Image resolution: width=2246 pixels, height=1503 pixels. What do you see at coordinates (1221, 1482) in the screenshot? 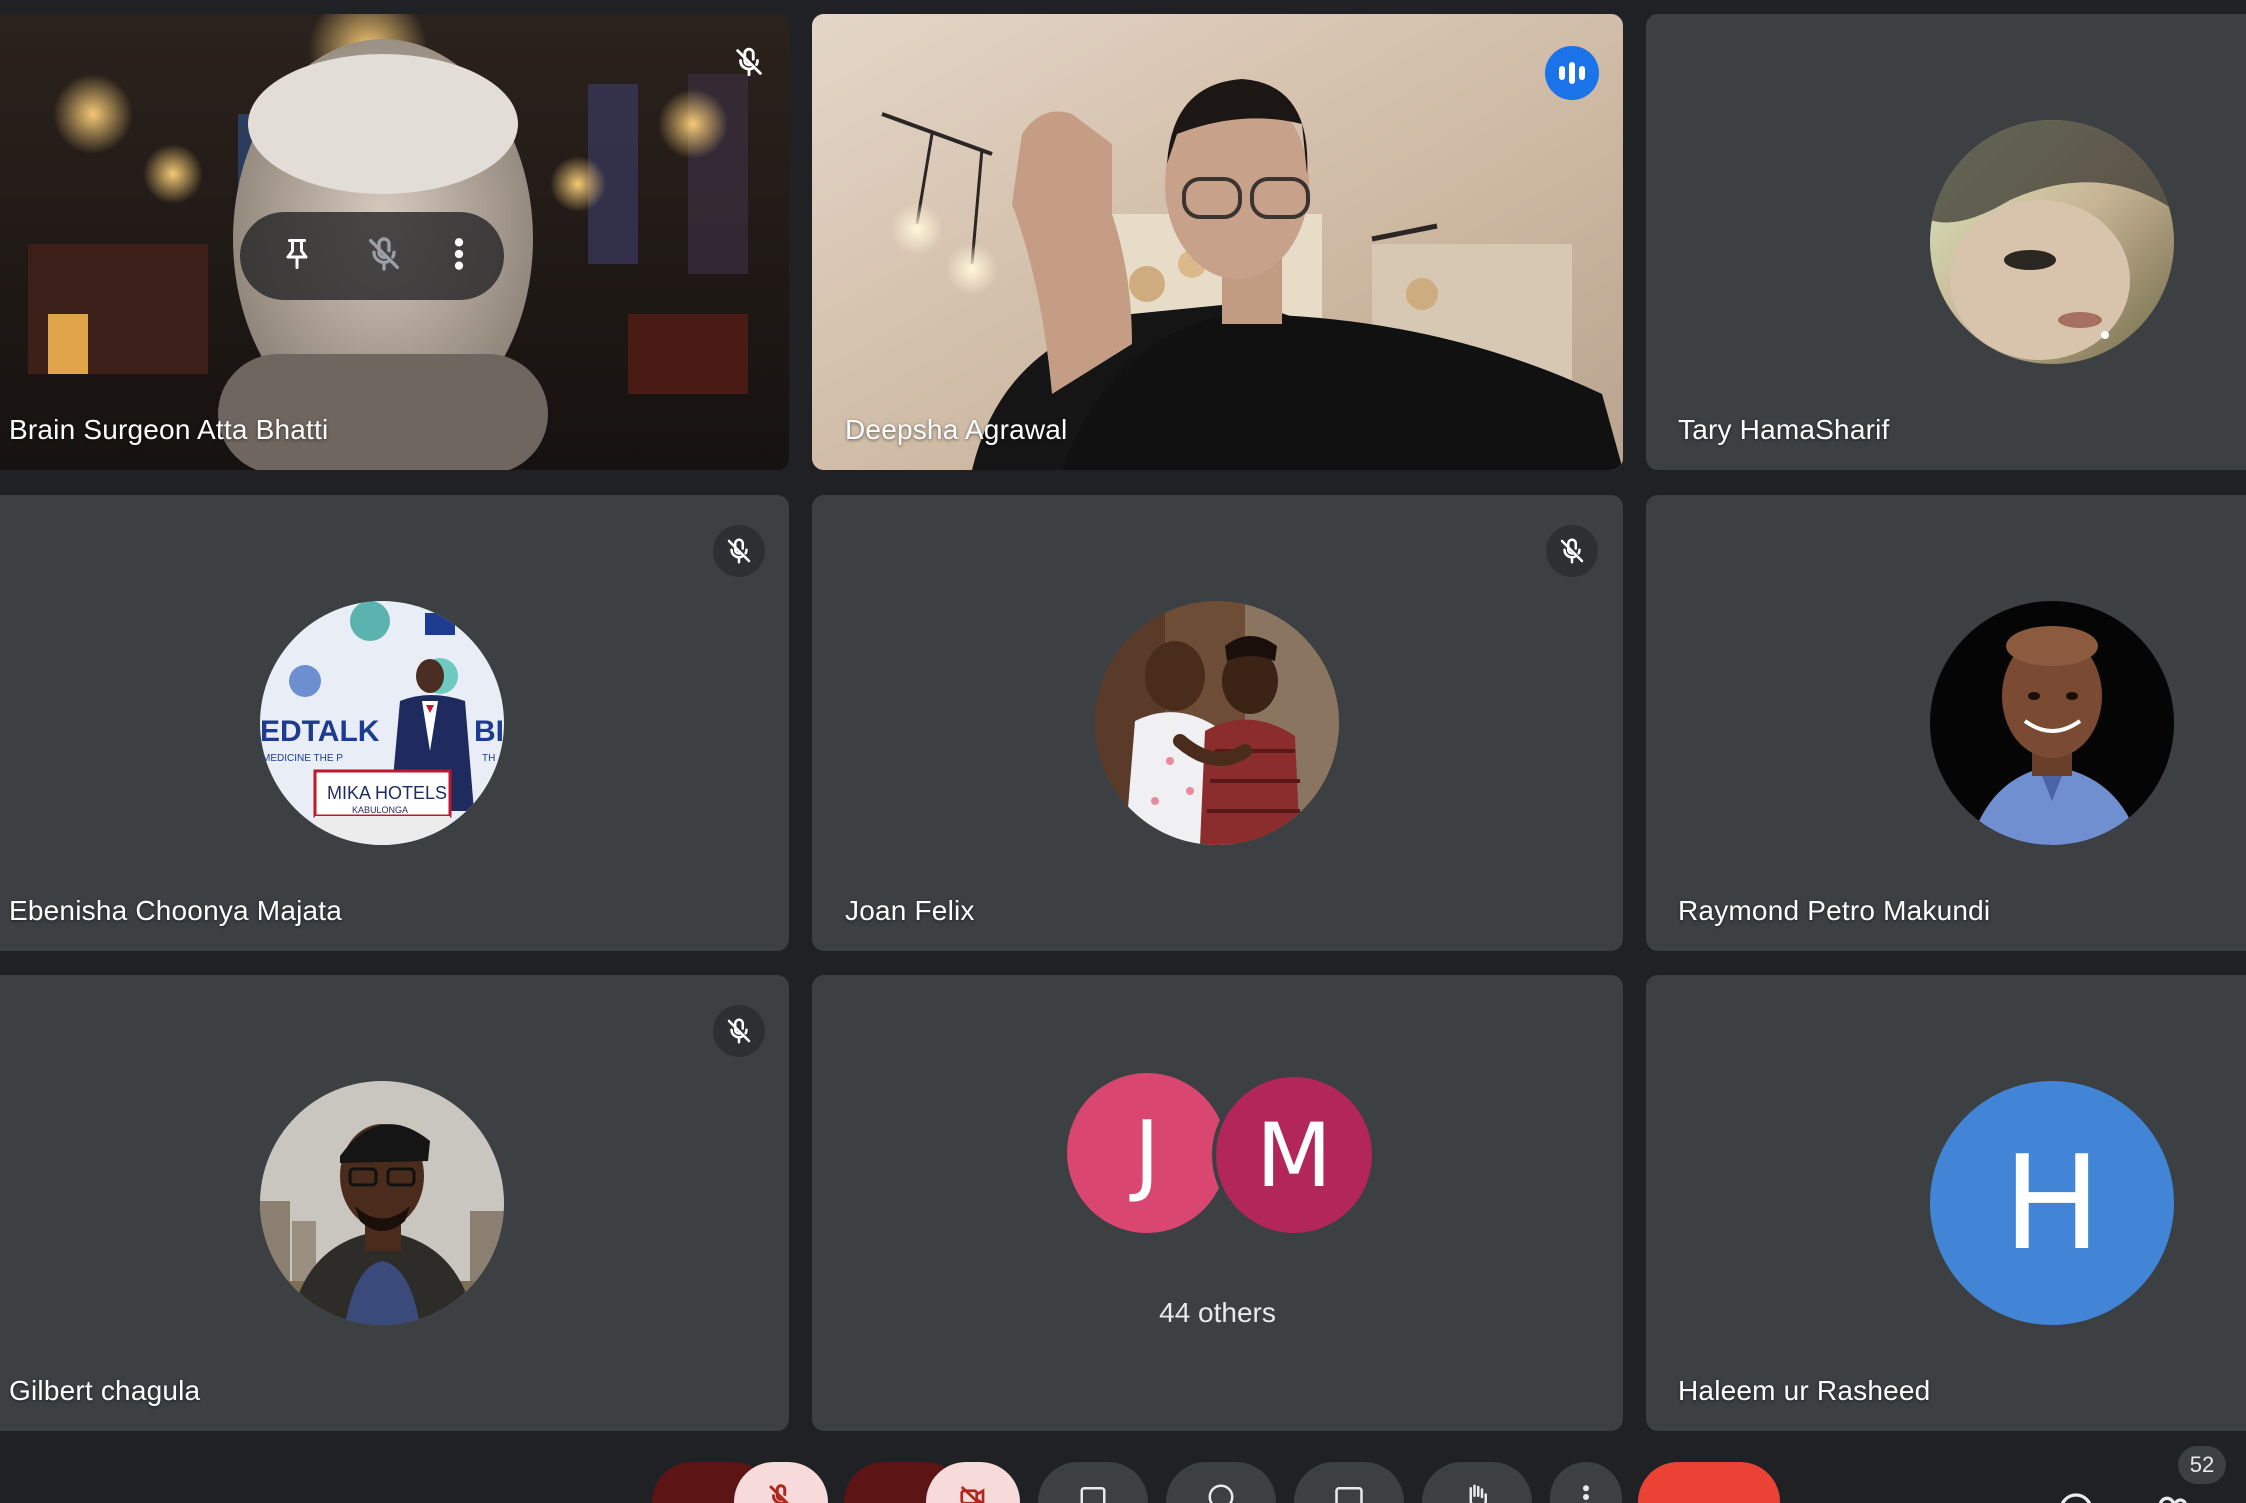
I see `reactions-button` at bounding box center [1221, 1482].